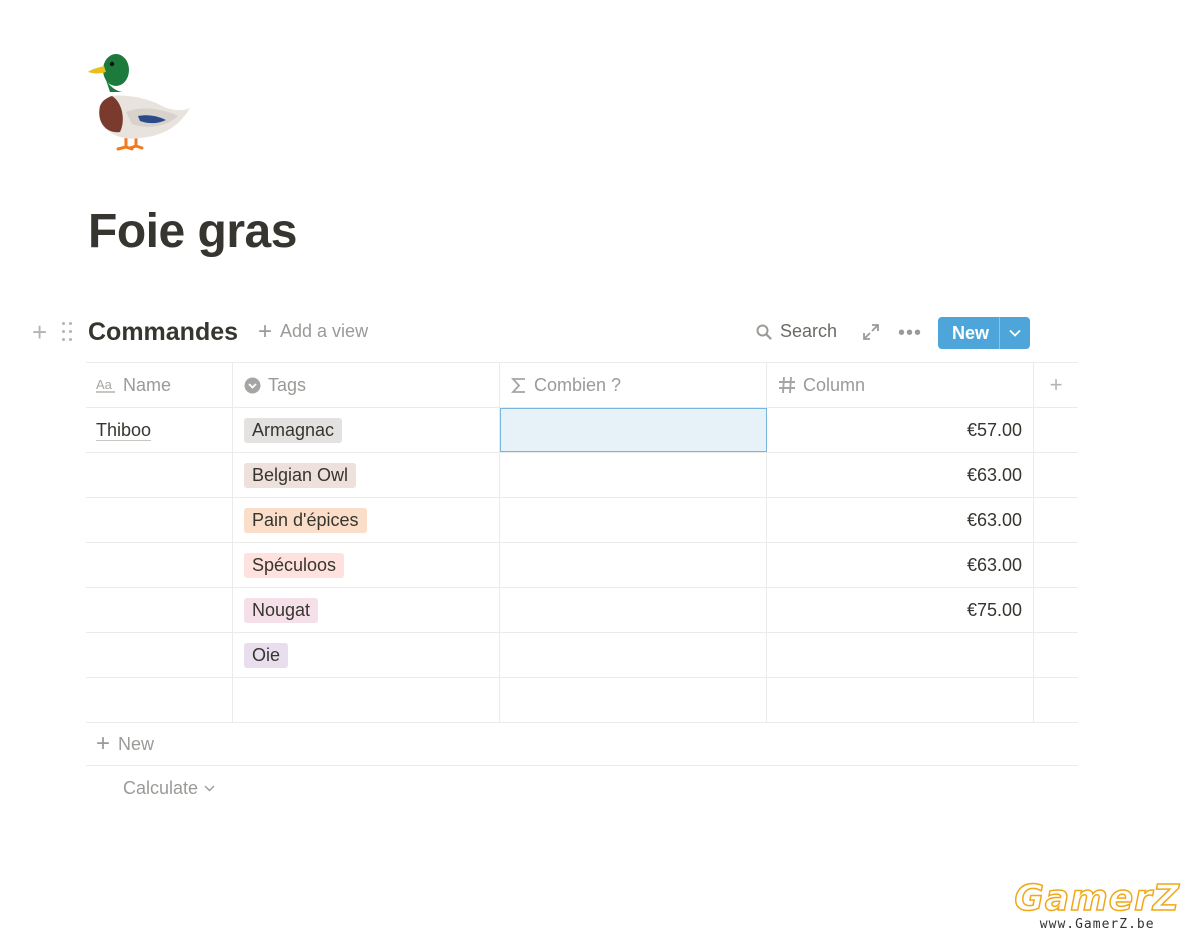 Image resolution: width=1200 pixels, height=940 pixels. I want to click on database-header: + Commandes + Add a view Search ••• New, so click(530, 333).